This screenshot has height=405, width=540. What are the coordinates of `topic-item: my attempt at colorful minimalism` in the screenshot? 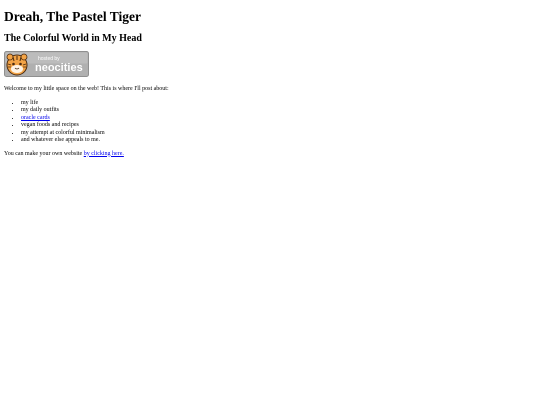 It's located at (278, 134).